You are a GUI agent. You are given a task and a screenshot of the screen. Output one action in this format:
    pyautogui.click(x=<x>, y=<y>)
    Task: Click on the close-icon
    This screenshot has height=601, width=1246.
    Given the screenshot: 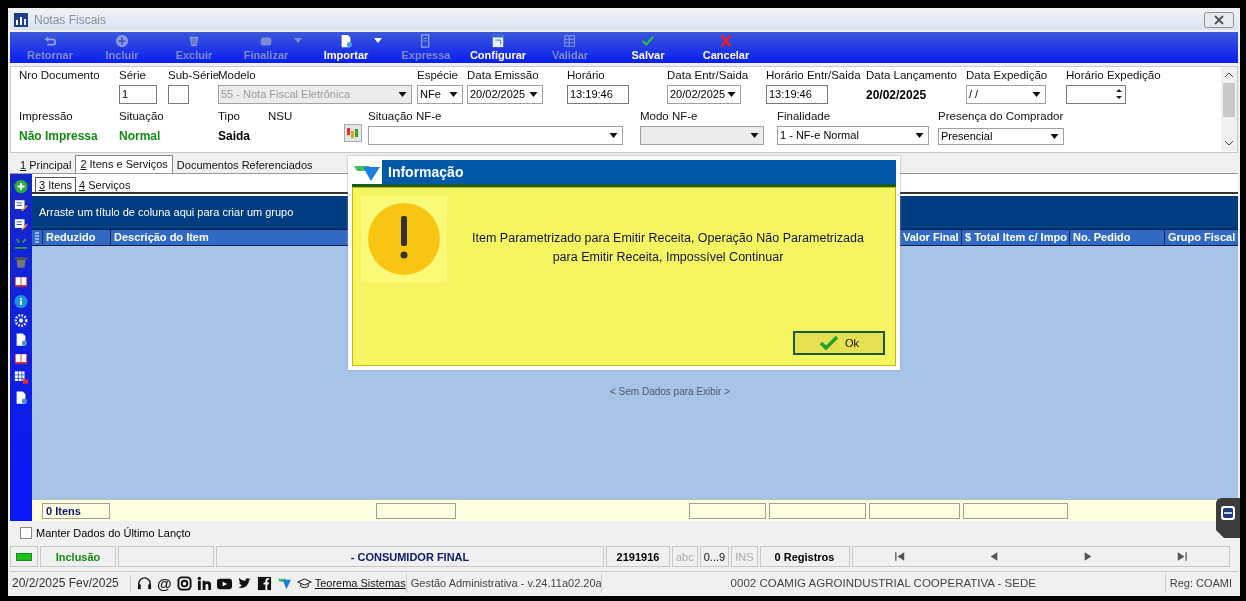 What is the action you would take?
    pyautogui.click(x=1219, y=19)
    